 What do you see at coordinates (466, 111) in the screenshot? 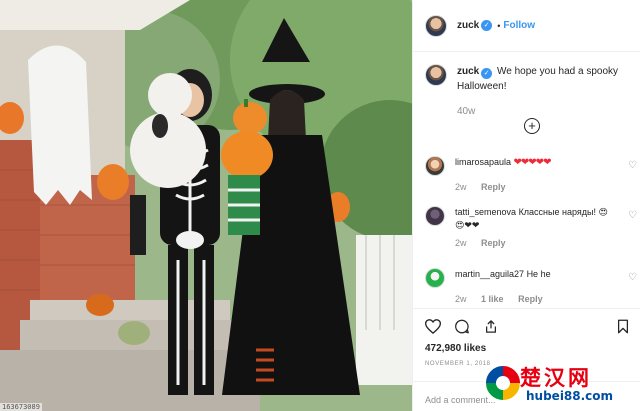
I see `caption-age: 40w` at bounding box center [466, 111].